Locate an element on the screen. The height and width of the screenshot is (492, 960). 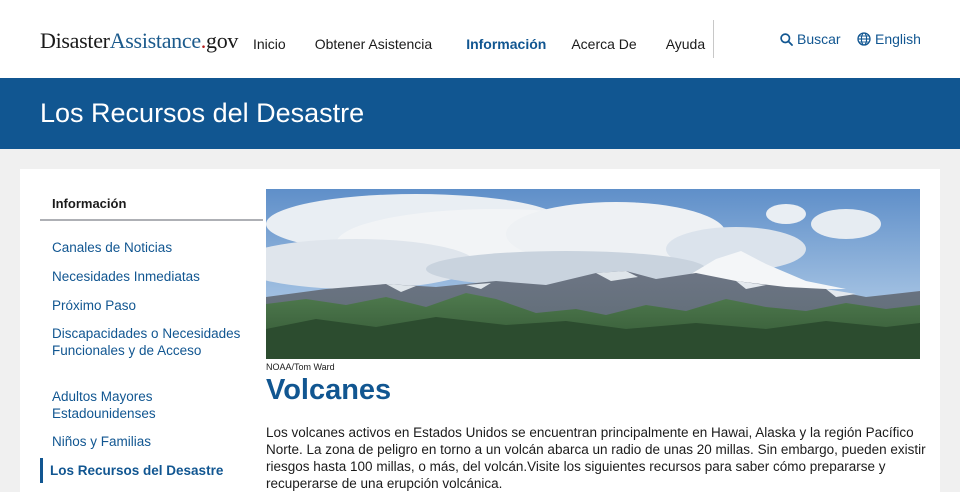
side-nav-necesidades-inmediatas: Necesidades Inmediatas is located at coordinates (152, 276).